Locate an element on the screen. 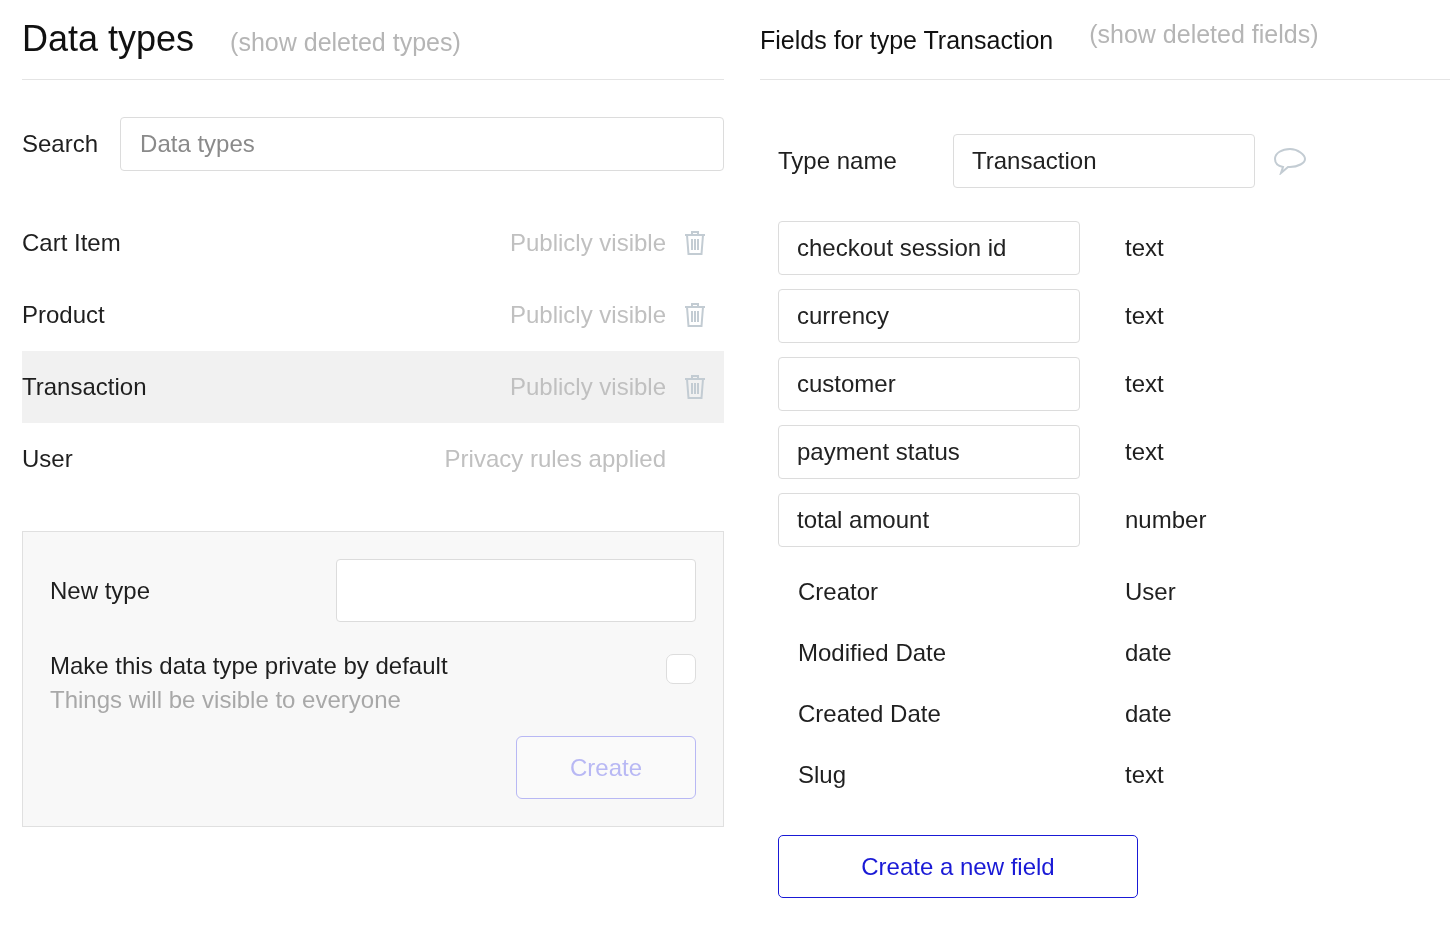  private-checkbox is located at coordinates (681, 669).